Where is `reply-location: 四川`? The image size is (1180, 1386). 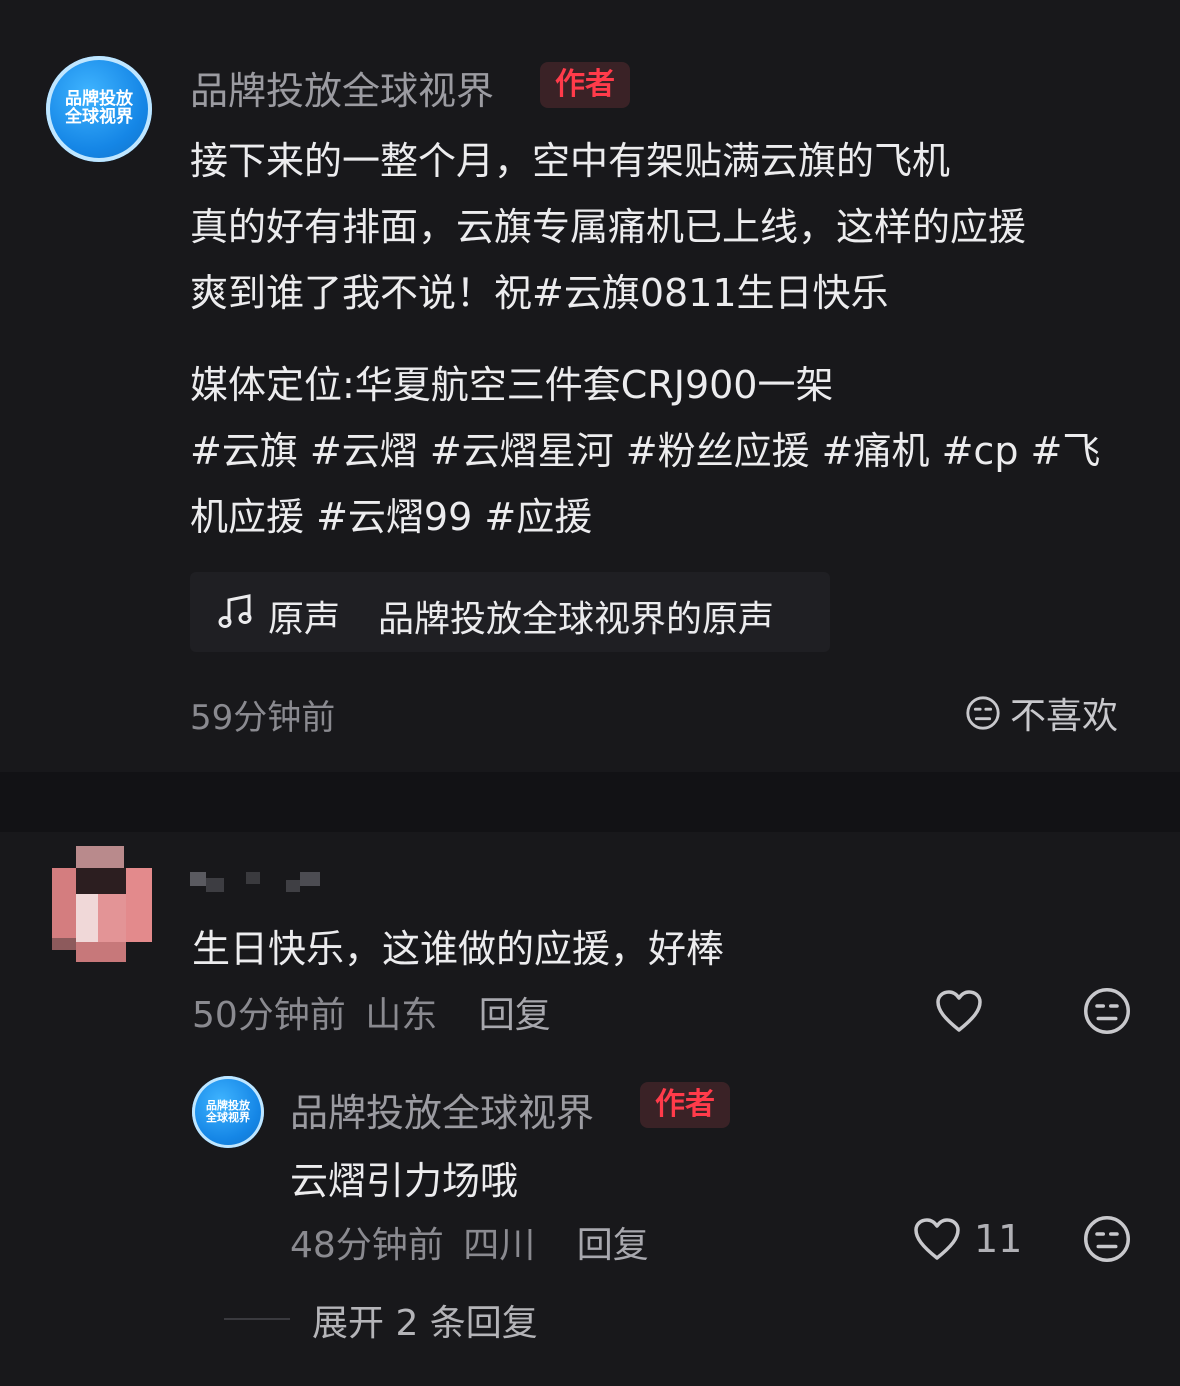 reply-location: 四川 is located at coordinates (499, 1245).